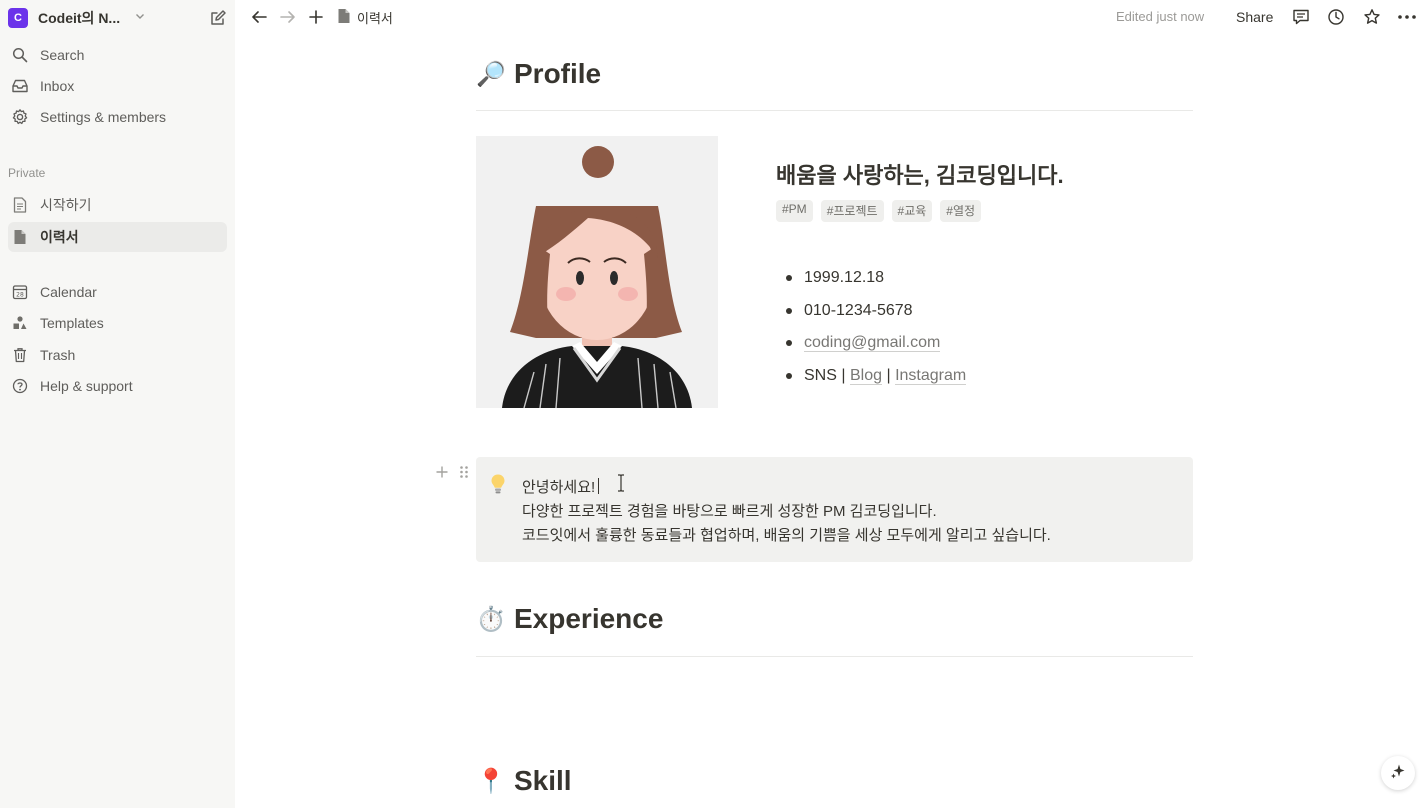 The height and width of the screenshot is (808, 1424). I want to click on workspace-logo: C, so click(18, 18).